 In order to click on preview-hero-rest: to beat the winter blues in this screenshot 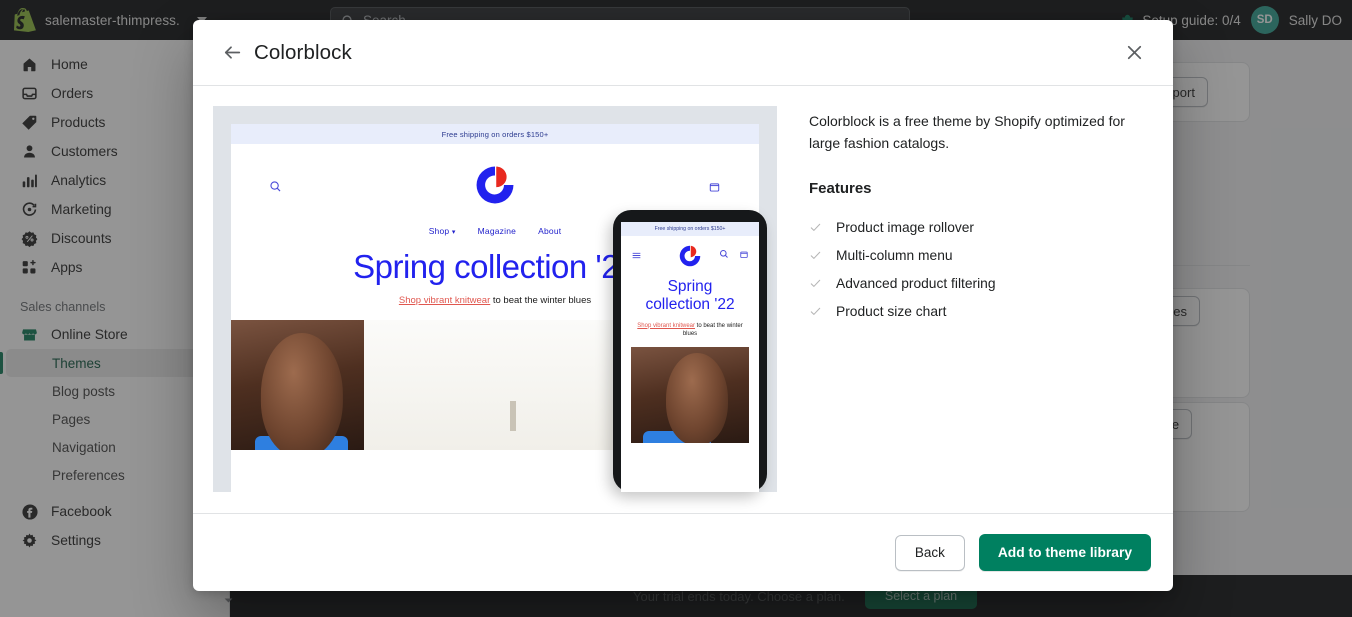, I will do `click(541, 300)`.